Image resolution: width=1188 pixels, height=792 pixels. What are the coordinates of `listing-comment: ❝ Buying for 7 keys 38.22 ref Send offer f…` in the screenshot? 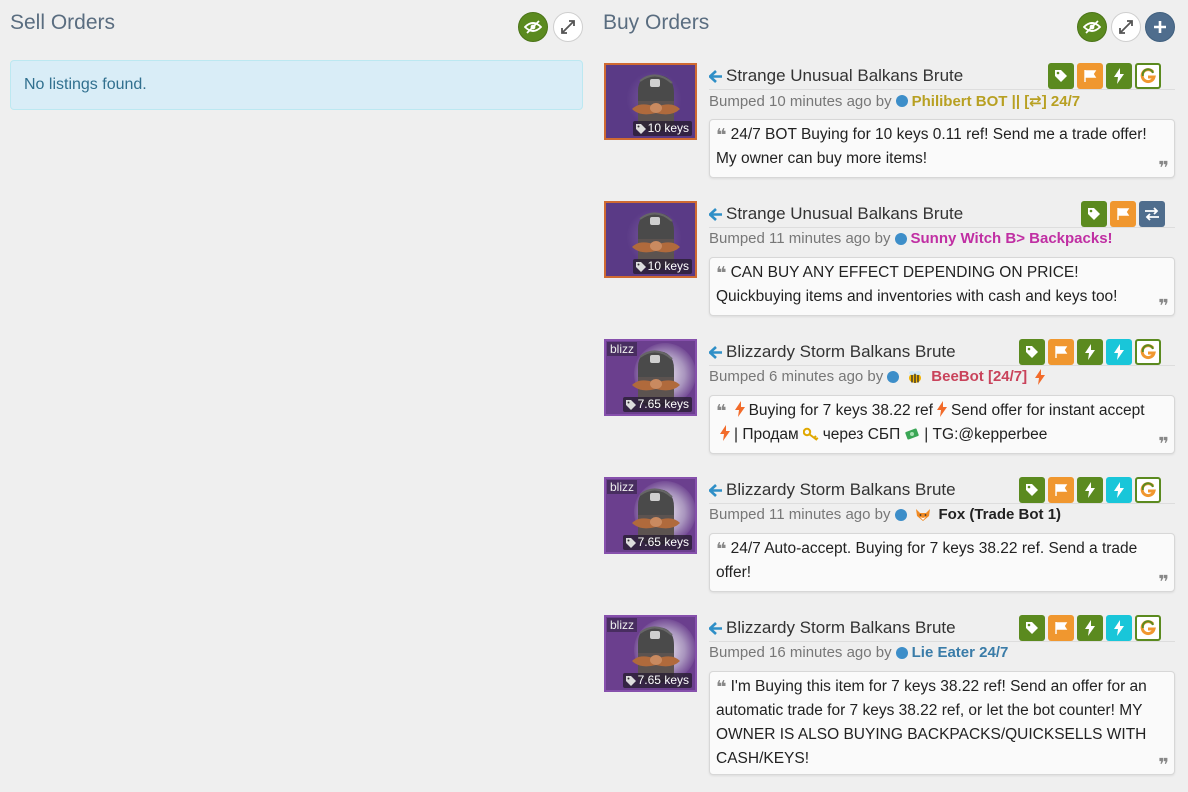 It's located at (942, 424).